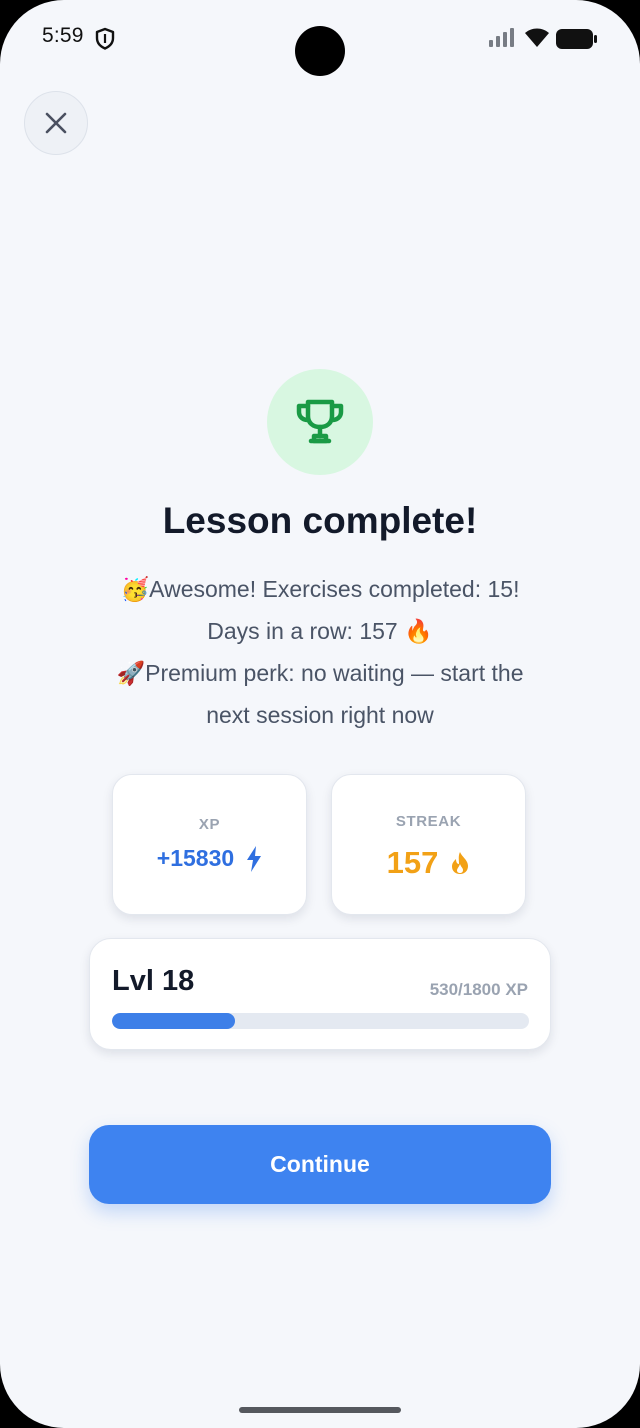 The height and width of the screenshot is (1428, 640). I want to click on wifi-icon, so click(537, 37).